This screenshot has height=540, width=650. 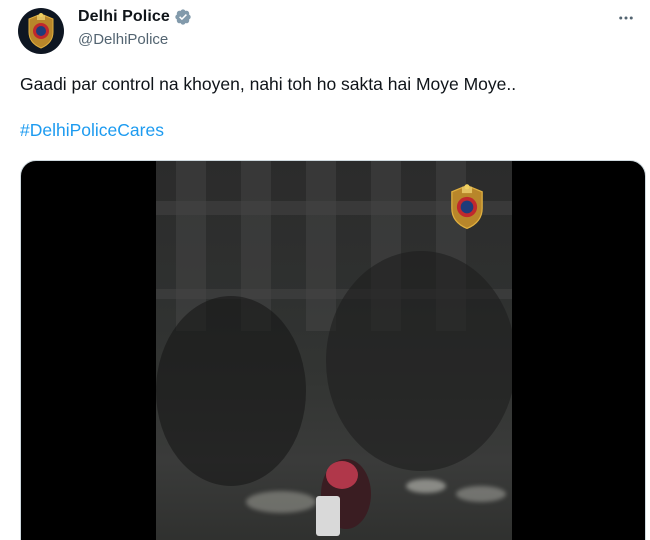 I want to click on avatar, so click(x=41, y=31).